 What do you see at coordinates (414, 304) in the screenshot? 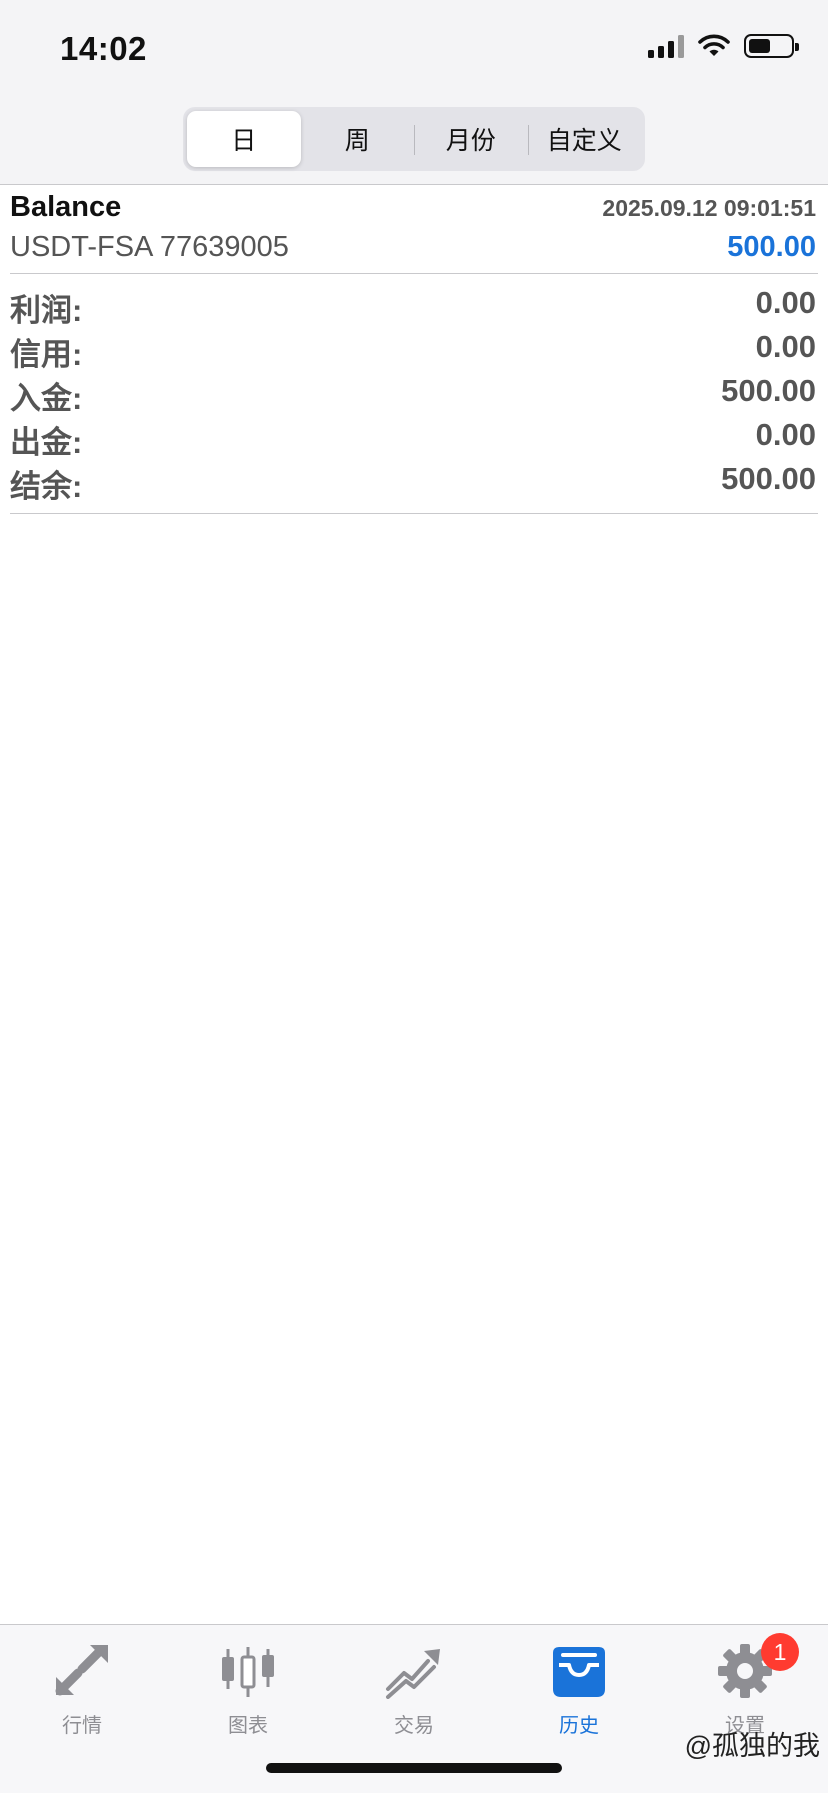
I see `summary-row-profit: 利润: 0.00` at bounding box center [414, 304].